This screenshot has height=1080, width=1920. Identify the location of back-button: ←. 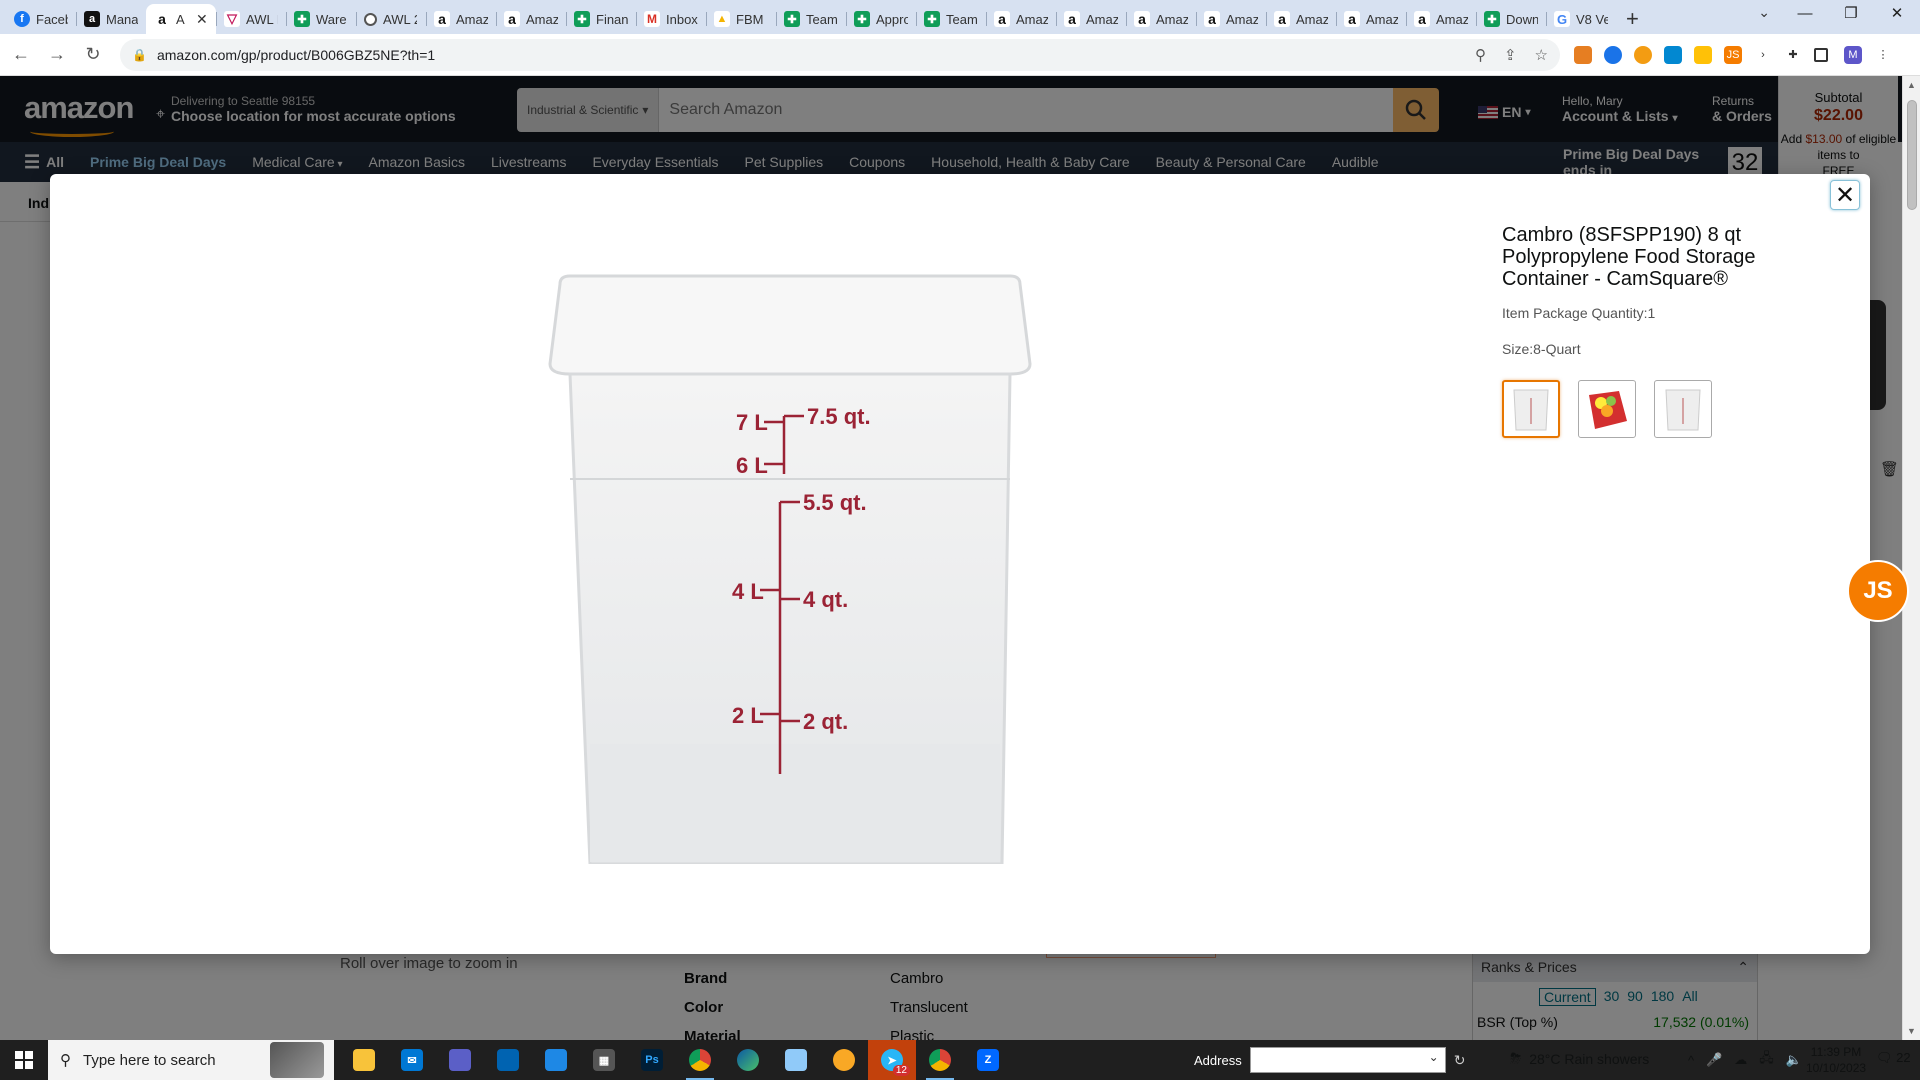
(21, 54).